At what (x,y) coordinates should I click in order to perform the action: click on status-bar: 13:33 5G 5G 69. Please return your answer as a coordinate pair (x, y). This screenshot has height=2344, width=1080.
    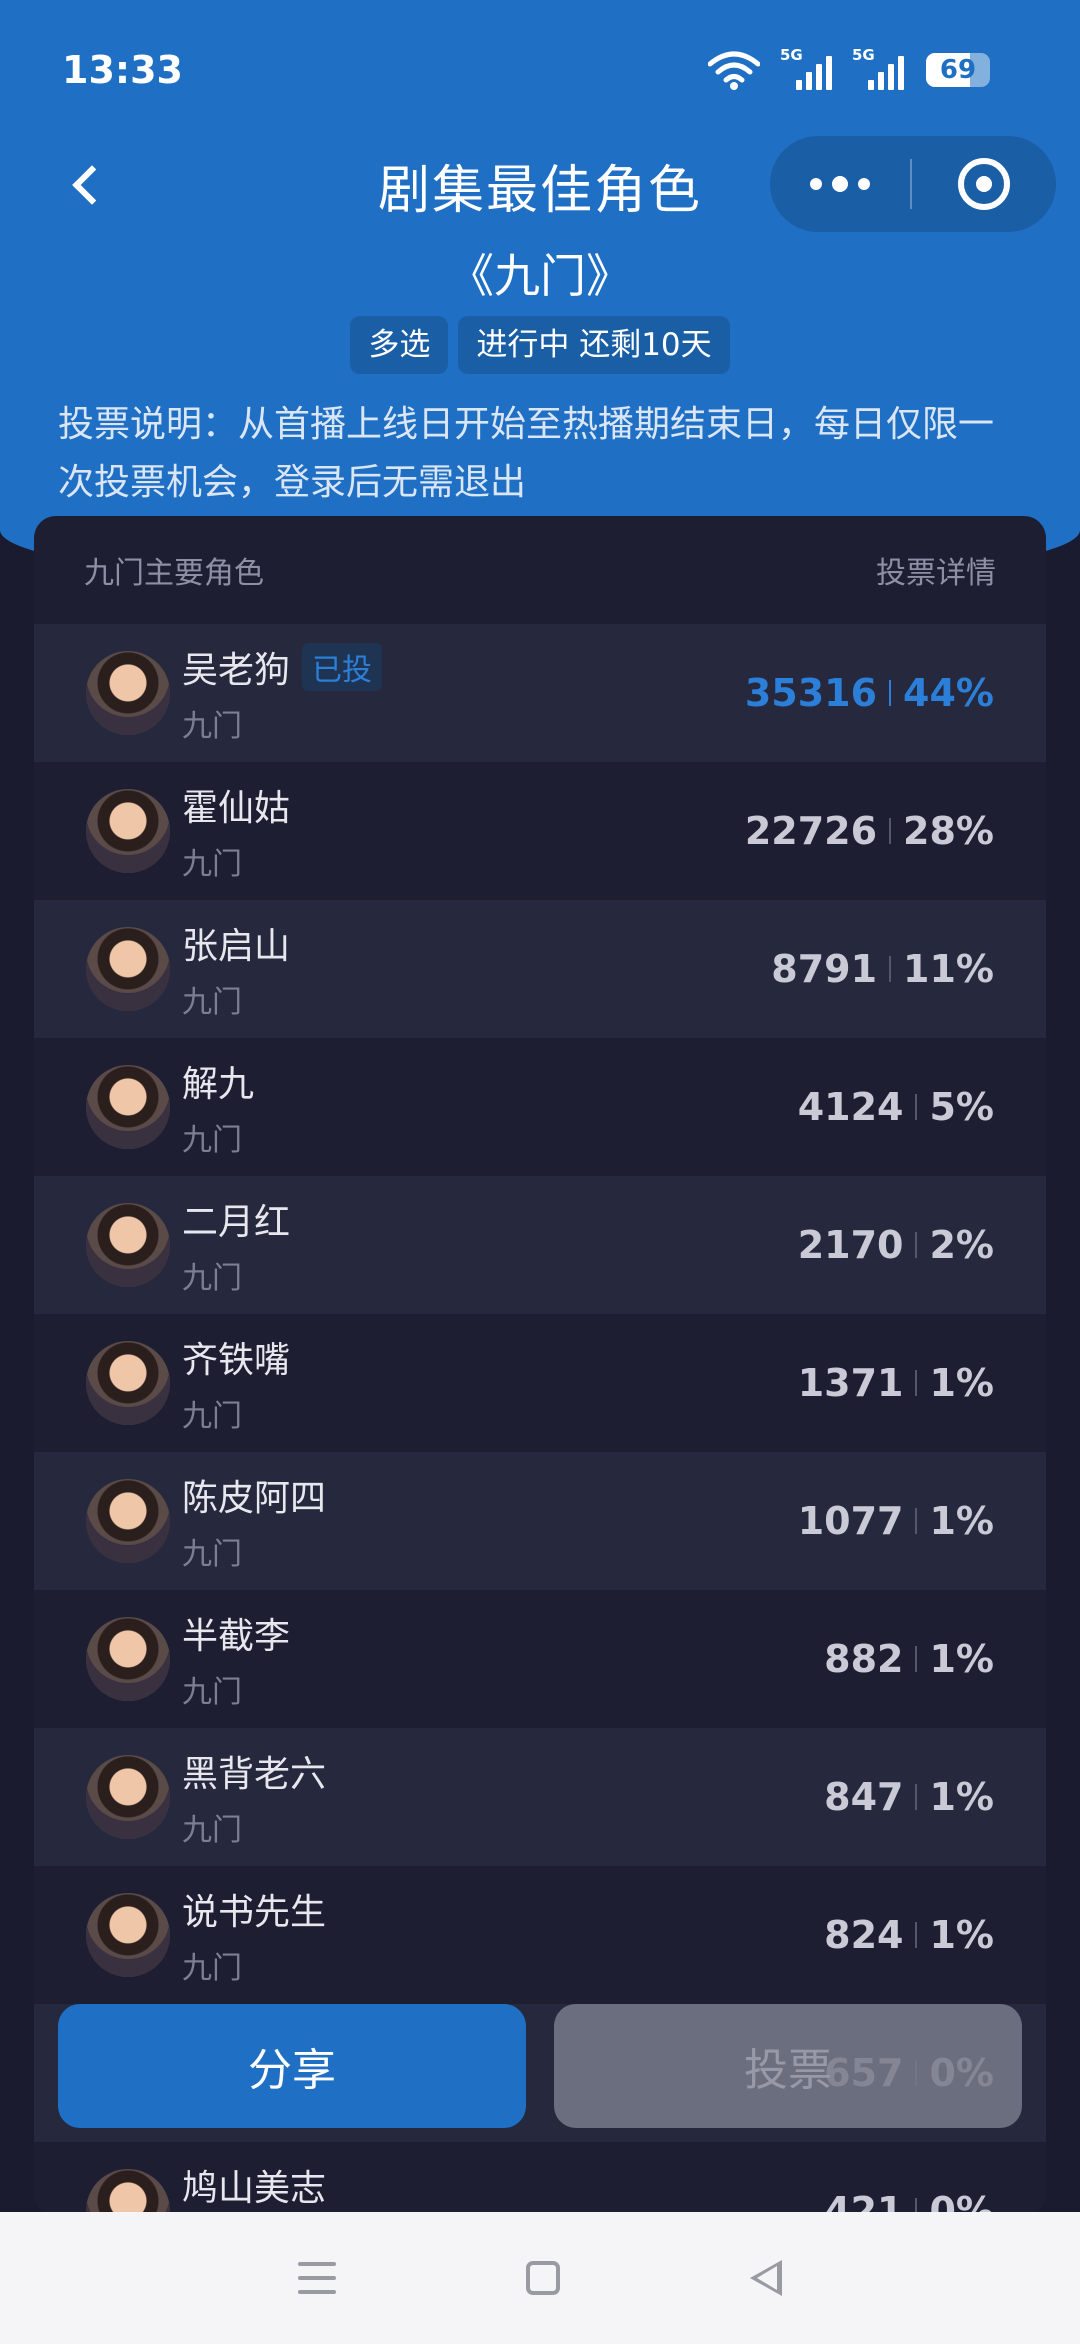
    Looking at the image, I should click on (540, 70).